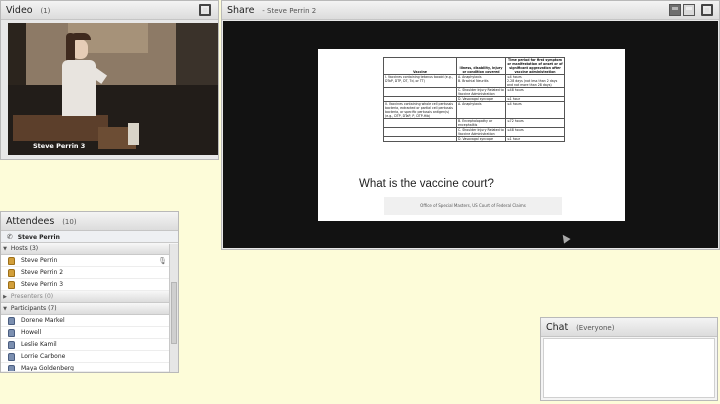 The image size is (720, 404). I want to click on share-presenter-name: - Steve Perrin 2, so click(289, 11).